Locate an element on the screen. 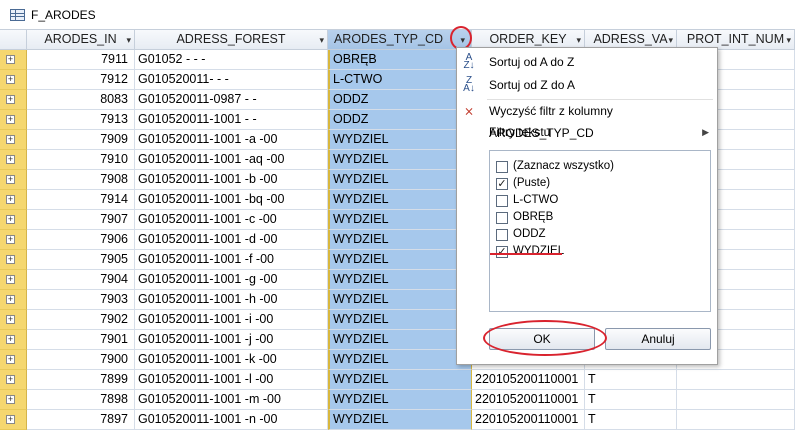 This screenshot has height=430, width=795. cell-adress-forest: G010520011-1001 -c -00 is located at coordinates (231, 220).